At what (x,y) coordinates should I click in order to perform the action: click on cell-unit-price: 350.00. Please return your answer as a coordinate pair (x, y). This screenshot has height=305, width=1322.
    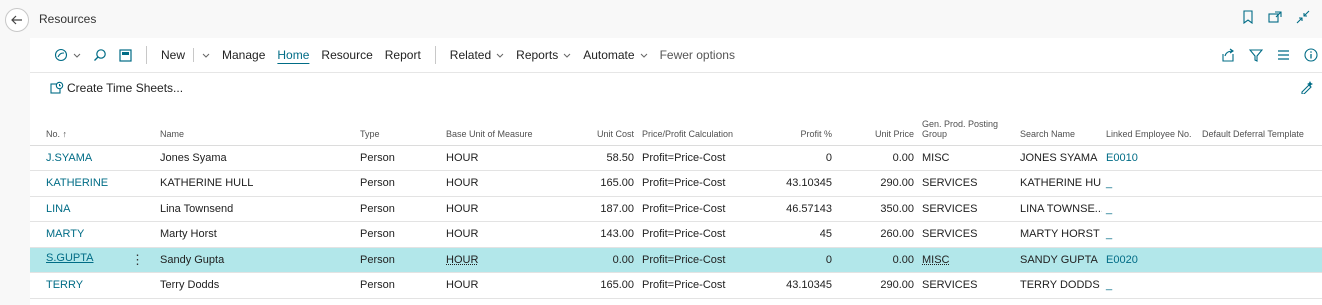
    Looking at the image, I should click on (877, 209).